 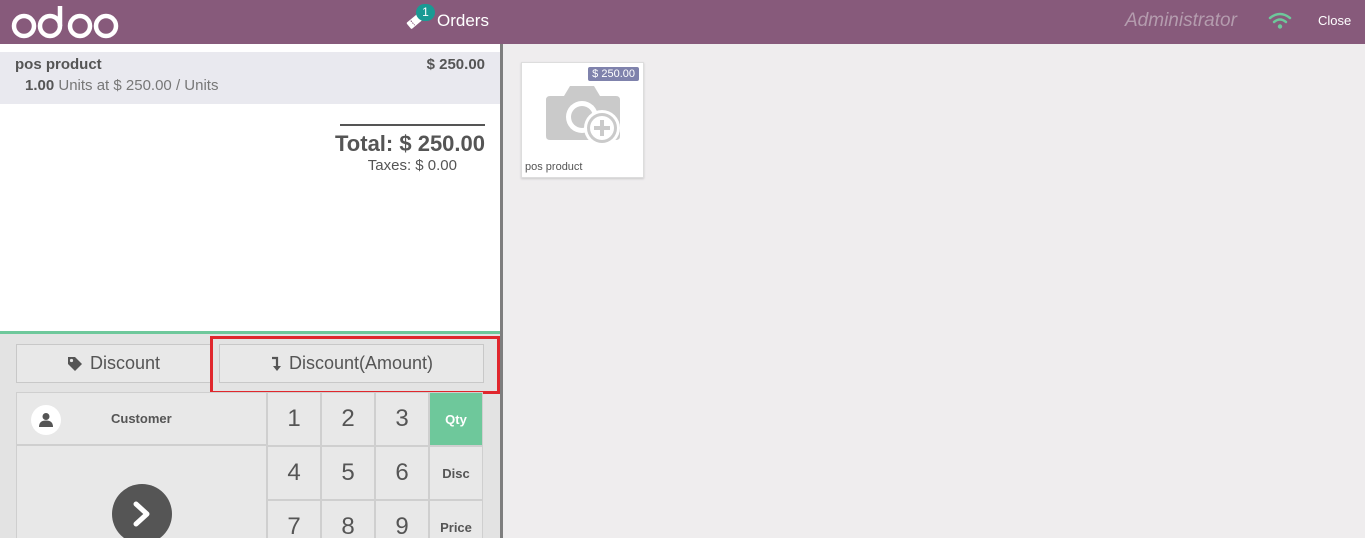 I want to click on product-price-tag: $ 250.00, so click(x=613, y=74).